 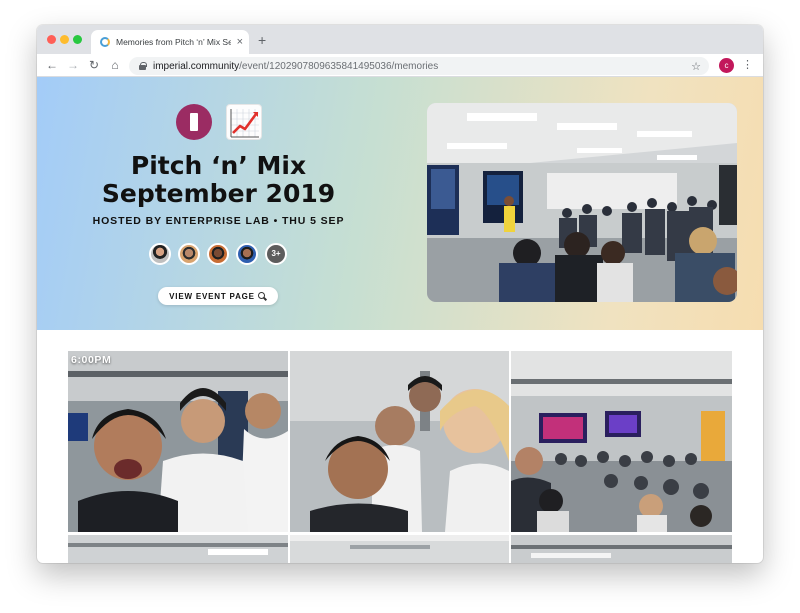 What do you see at coordinates (212, 296) in the screenshot?
I see `view-event-page-label: VIEW EVENT PAGE` at bounding box center [212, 296].